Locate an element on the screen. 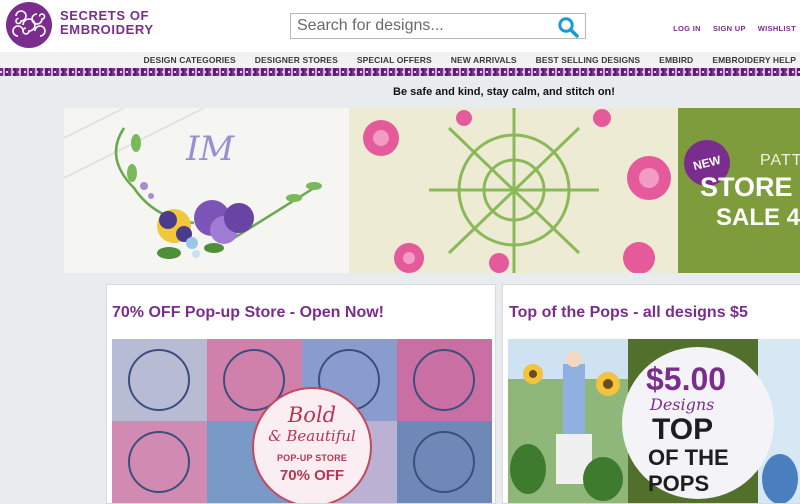 The width and height of the screenshot is (800, 504). promo-line3: SALE 4 is located at coordinates (758, 217).